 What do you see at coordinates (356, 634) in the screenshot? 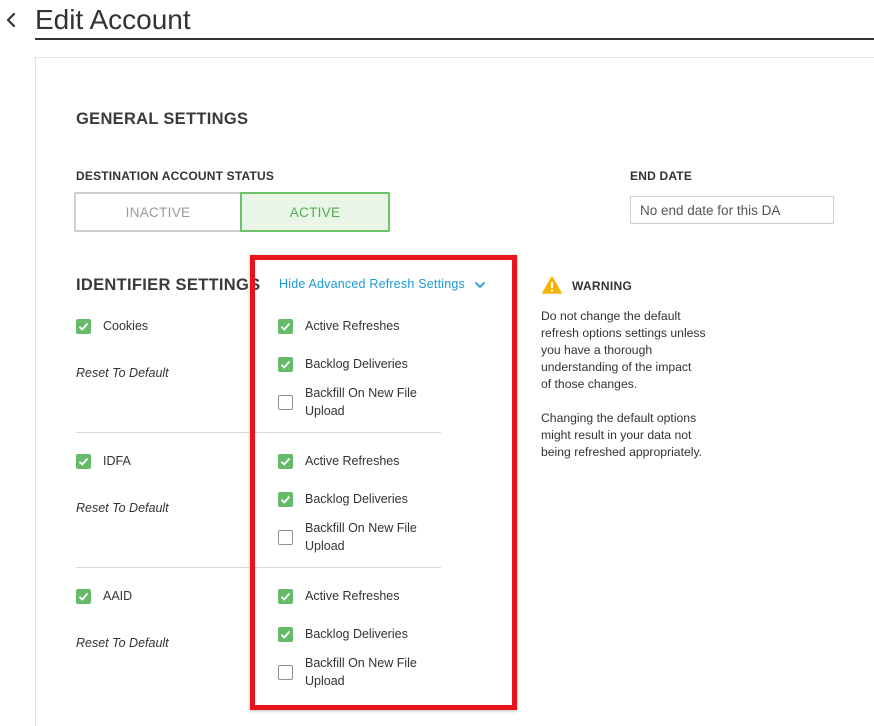
I see `aaid-backlog-deliveries-label: Backlog Deliveries` at bounding box center [356, 634].